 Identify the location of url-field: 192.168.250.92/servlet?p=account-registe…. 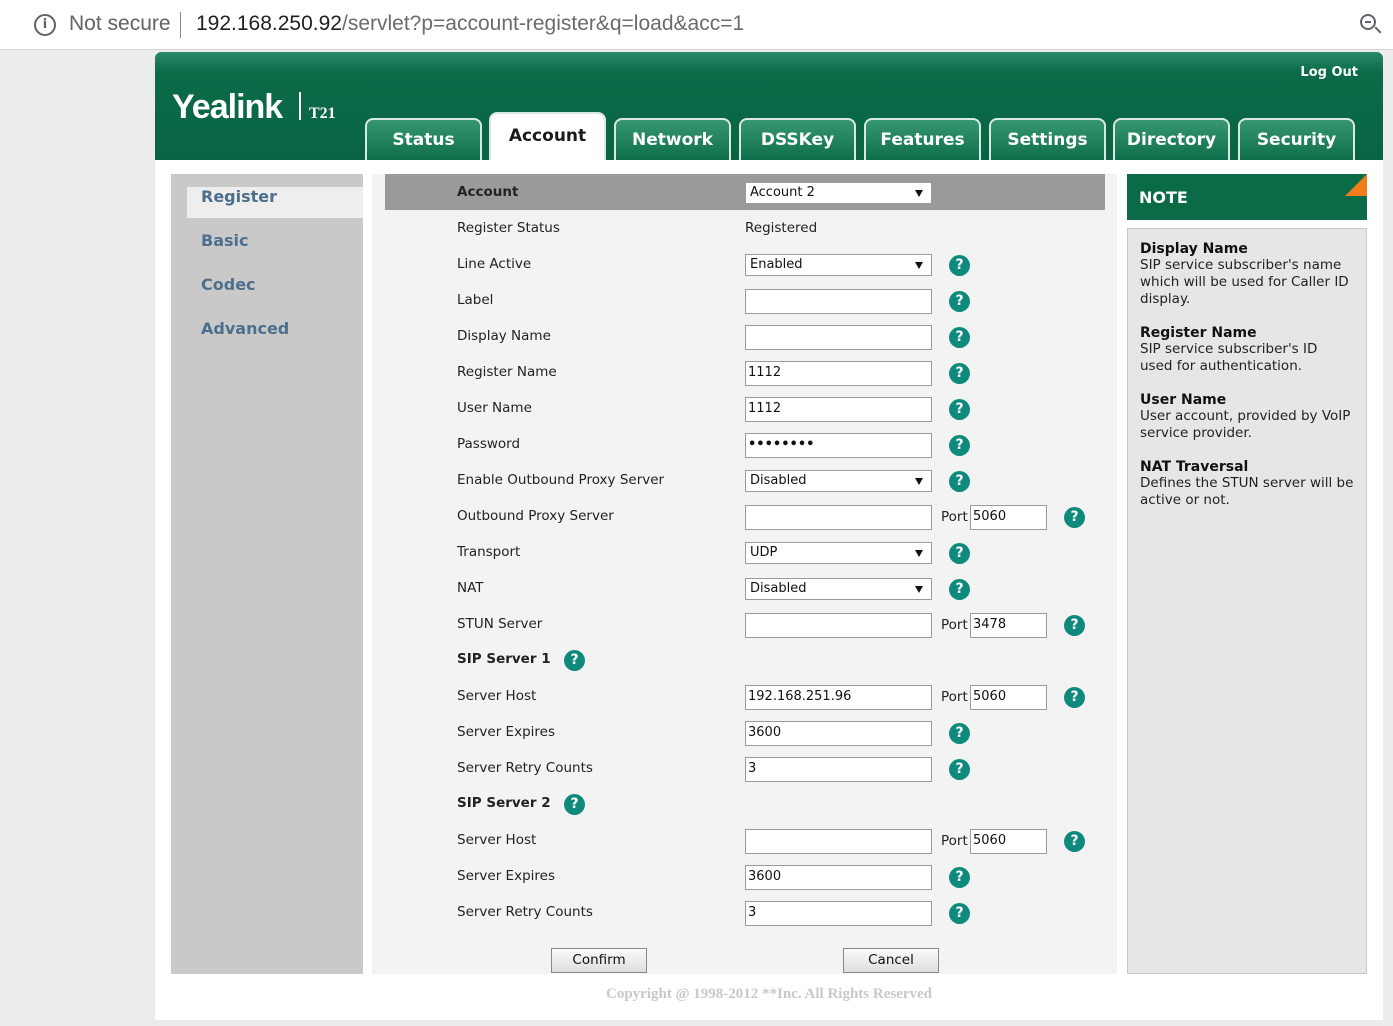
(470, 24).